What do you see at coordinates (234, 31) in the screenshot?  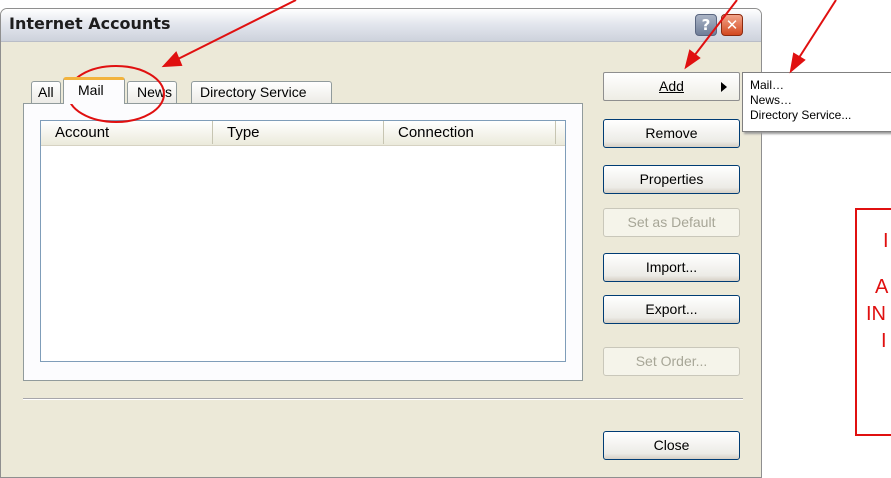 I see `arrow-to-mail-tab` at bounding box center [234, 31].